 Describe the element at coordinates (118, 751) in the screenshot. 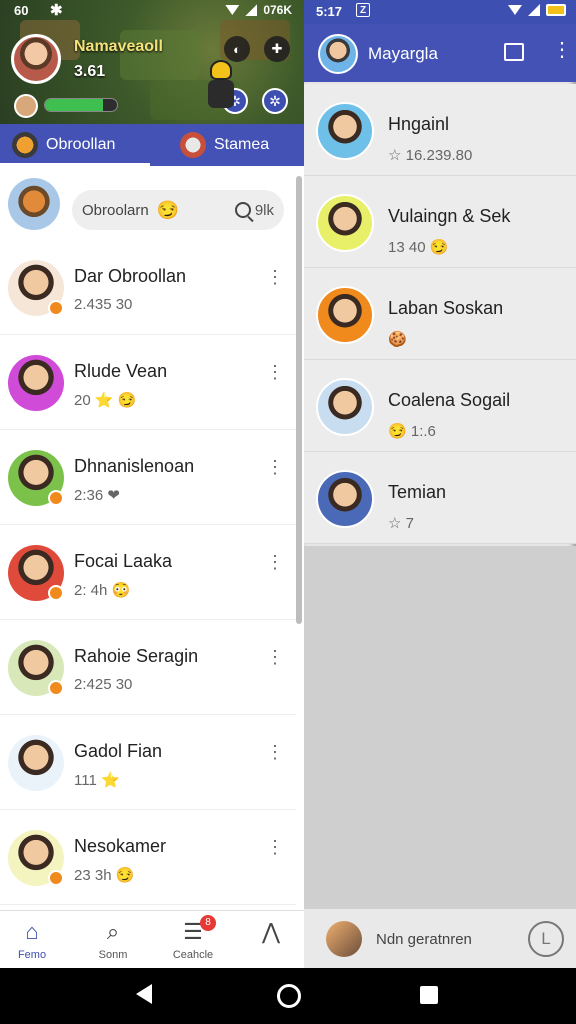

I see `chat-name: Gadol Fian` at that location.